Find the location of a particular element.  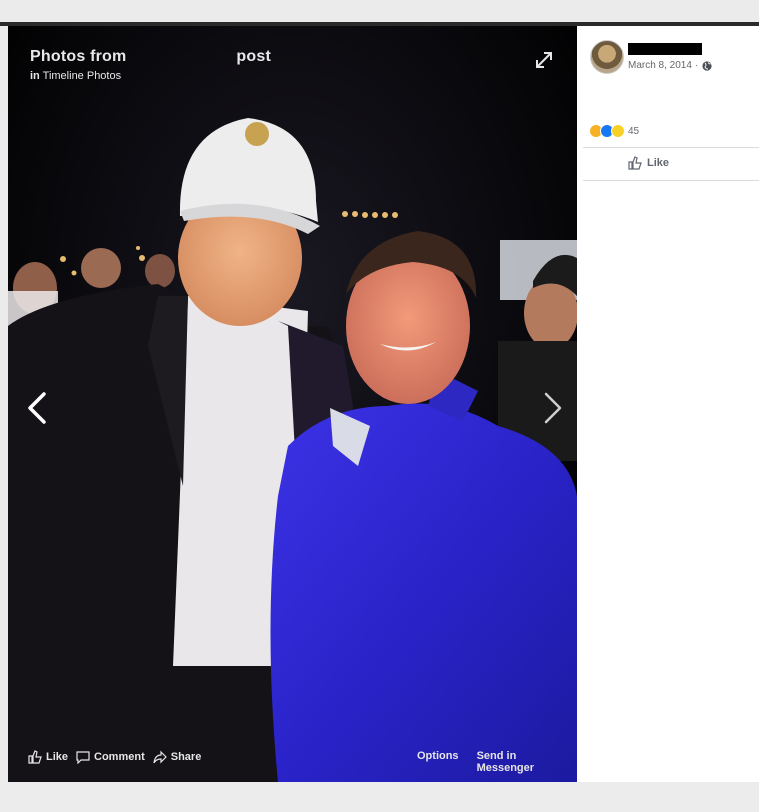

post-date: March 8, 2014 is located at coordinates (660, 65).